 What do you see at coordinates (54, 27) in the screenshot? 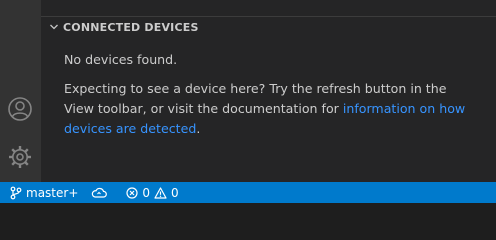
I see `chevron-down-icon` at bounding box center [54, 27].